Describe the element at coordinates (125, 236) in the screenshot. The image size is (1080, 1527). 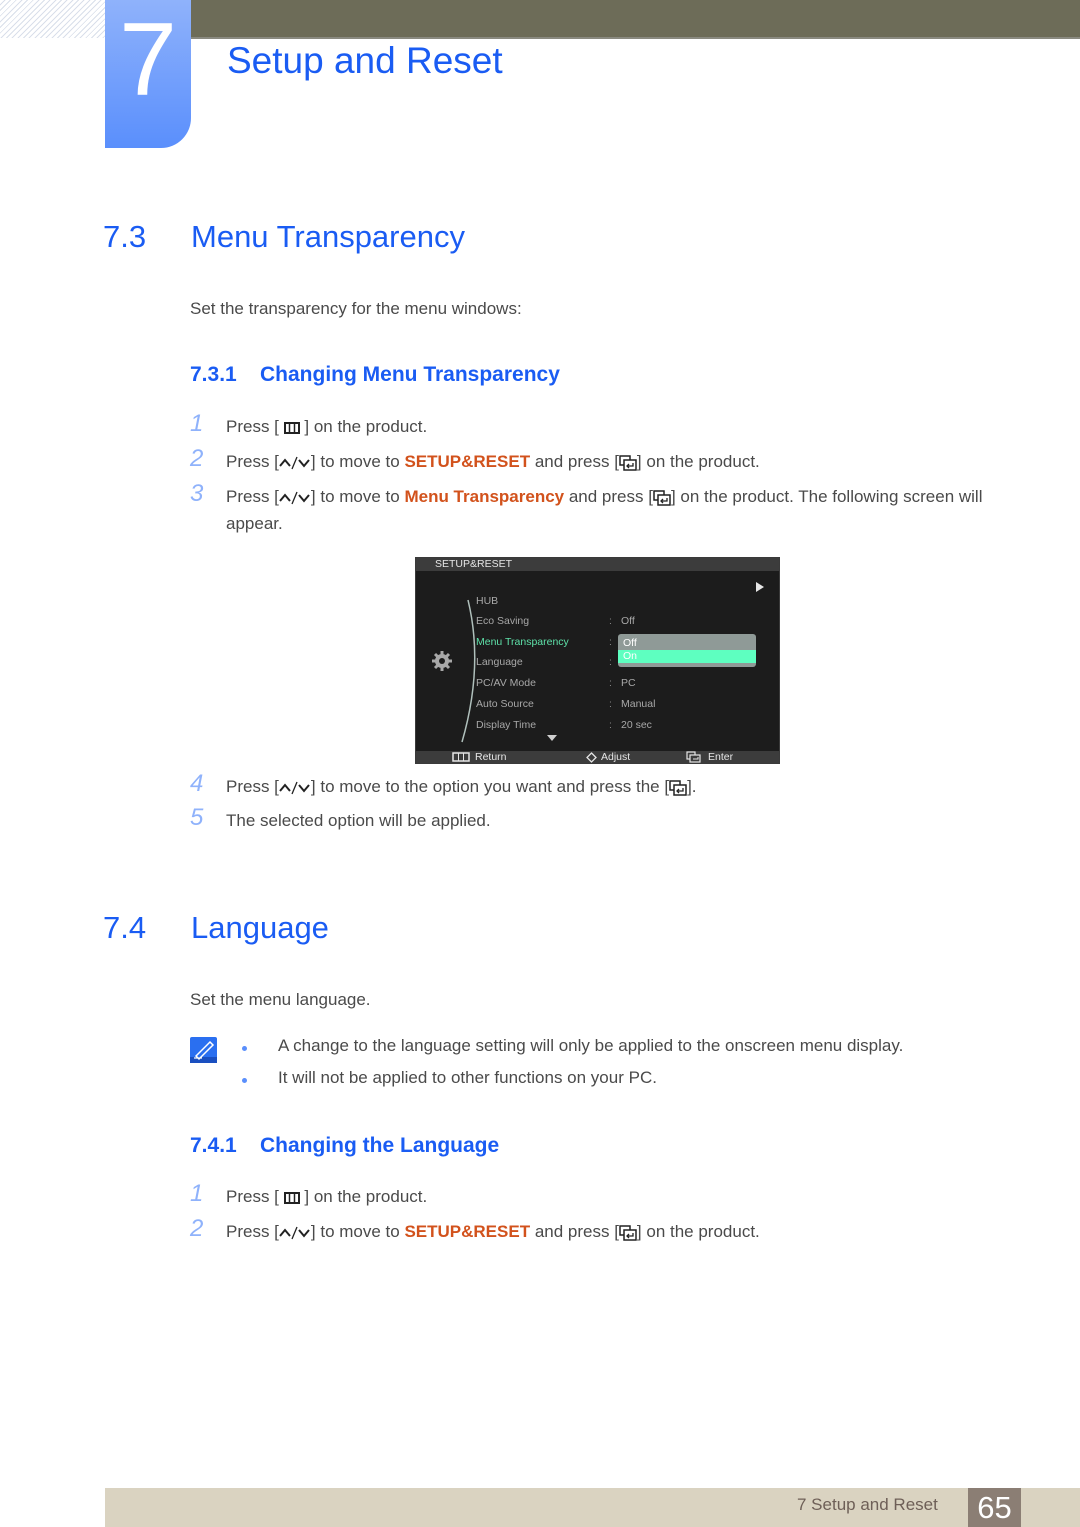
I see `section-number: 7.3` at that location.